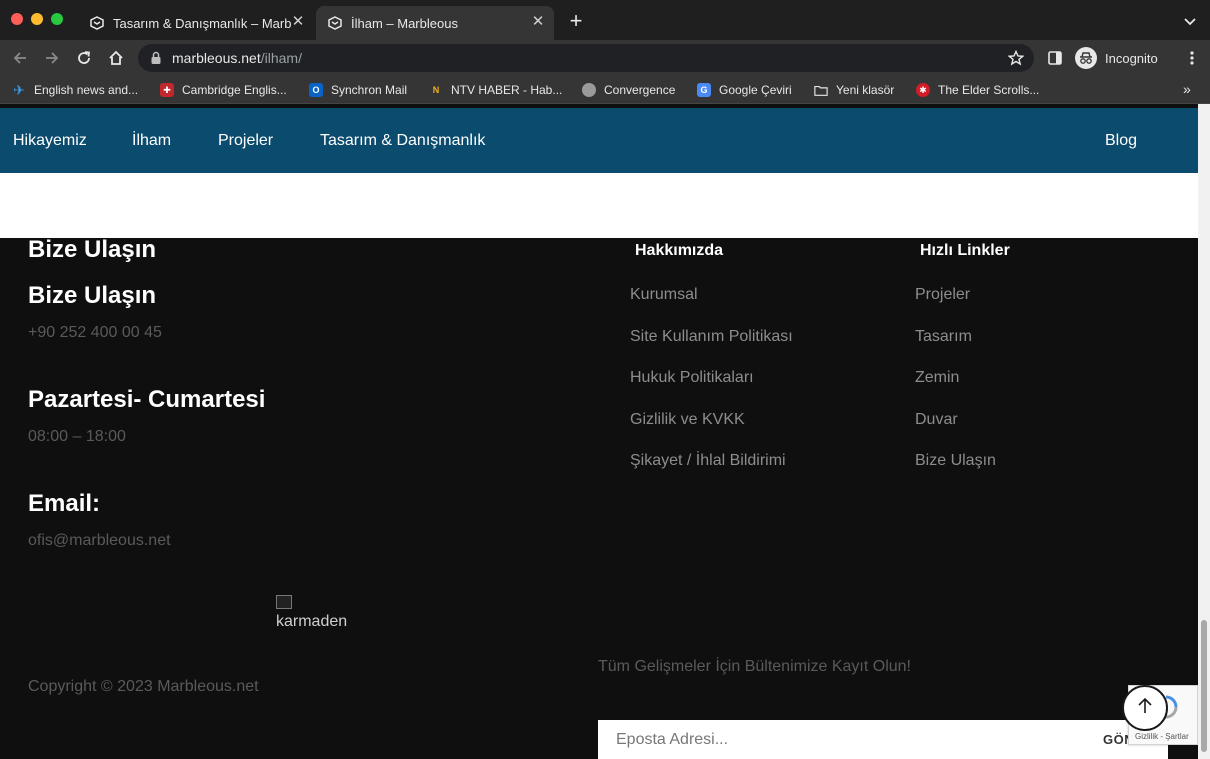 This screenshot has width=1210, height=759. What do you see at coordinates (95, 333) in the screenshot?
I see `phone-link: +90 252 400 00 45` at bounding box center [95, 333].